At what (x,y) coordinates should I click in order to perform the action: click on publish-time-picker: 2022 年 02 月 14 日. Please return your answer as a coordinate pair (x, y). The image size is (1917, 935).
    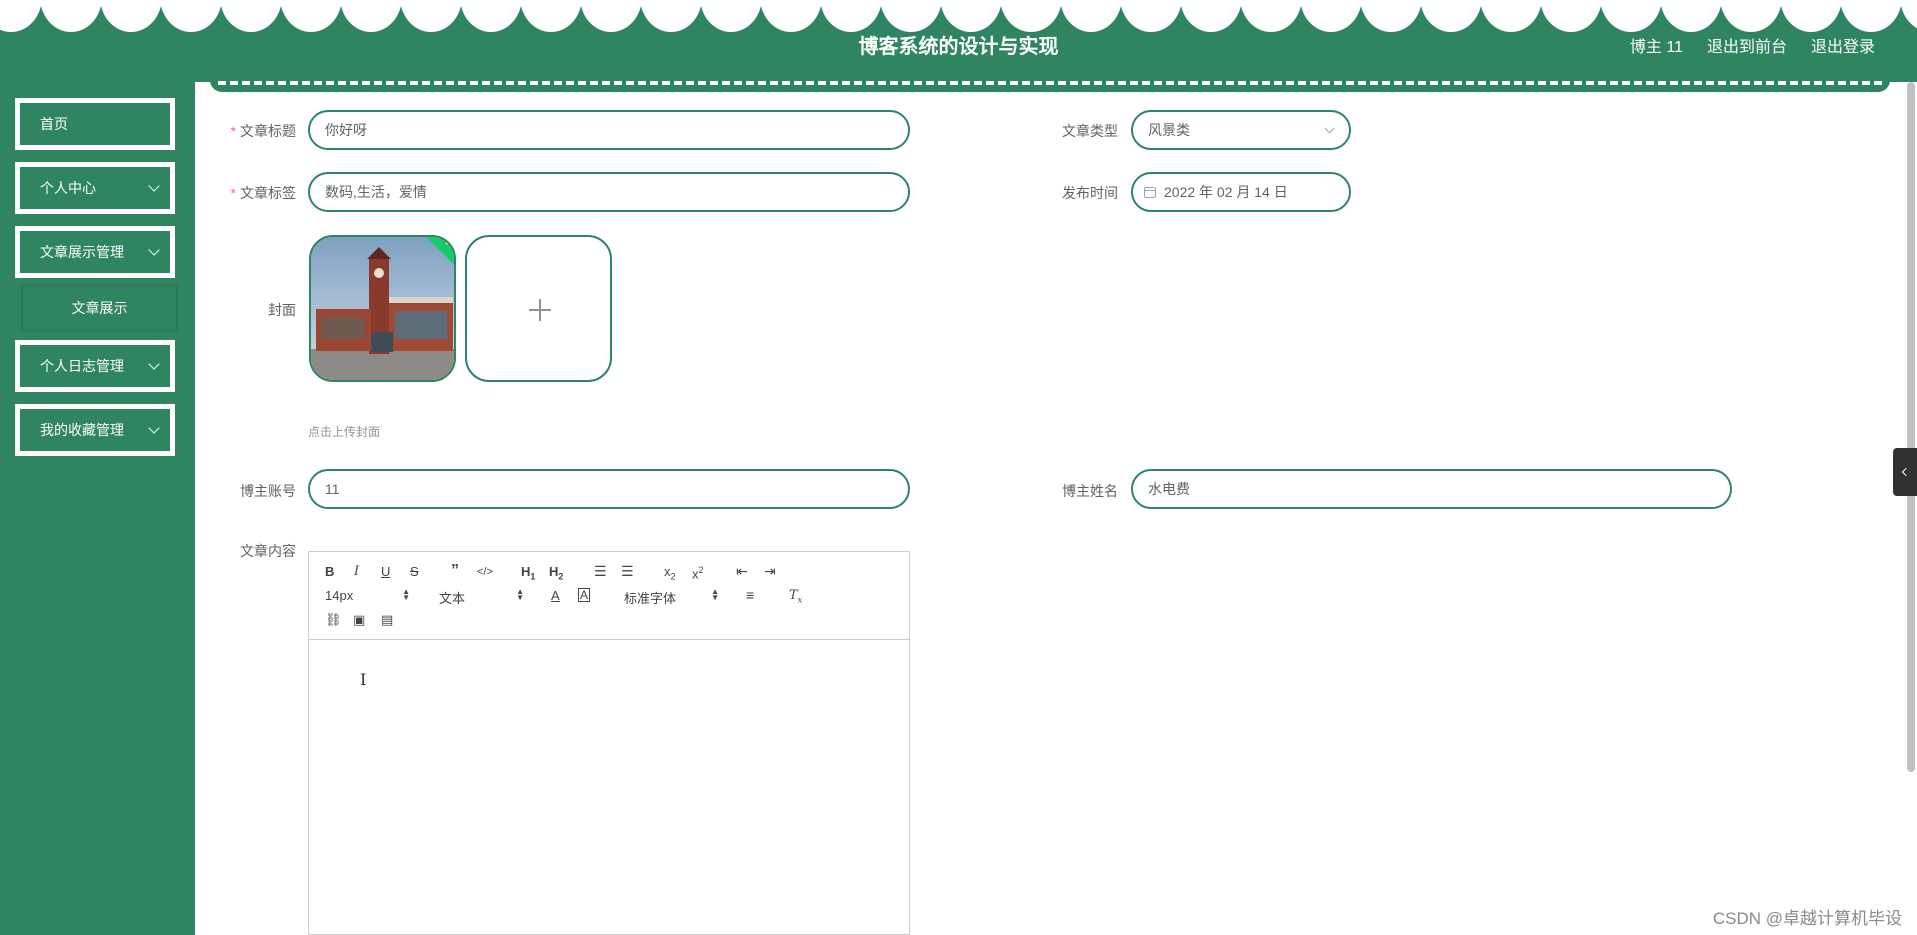
    Looking at the image, I should click on (1241, 192).